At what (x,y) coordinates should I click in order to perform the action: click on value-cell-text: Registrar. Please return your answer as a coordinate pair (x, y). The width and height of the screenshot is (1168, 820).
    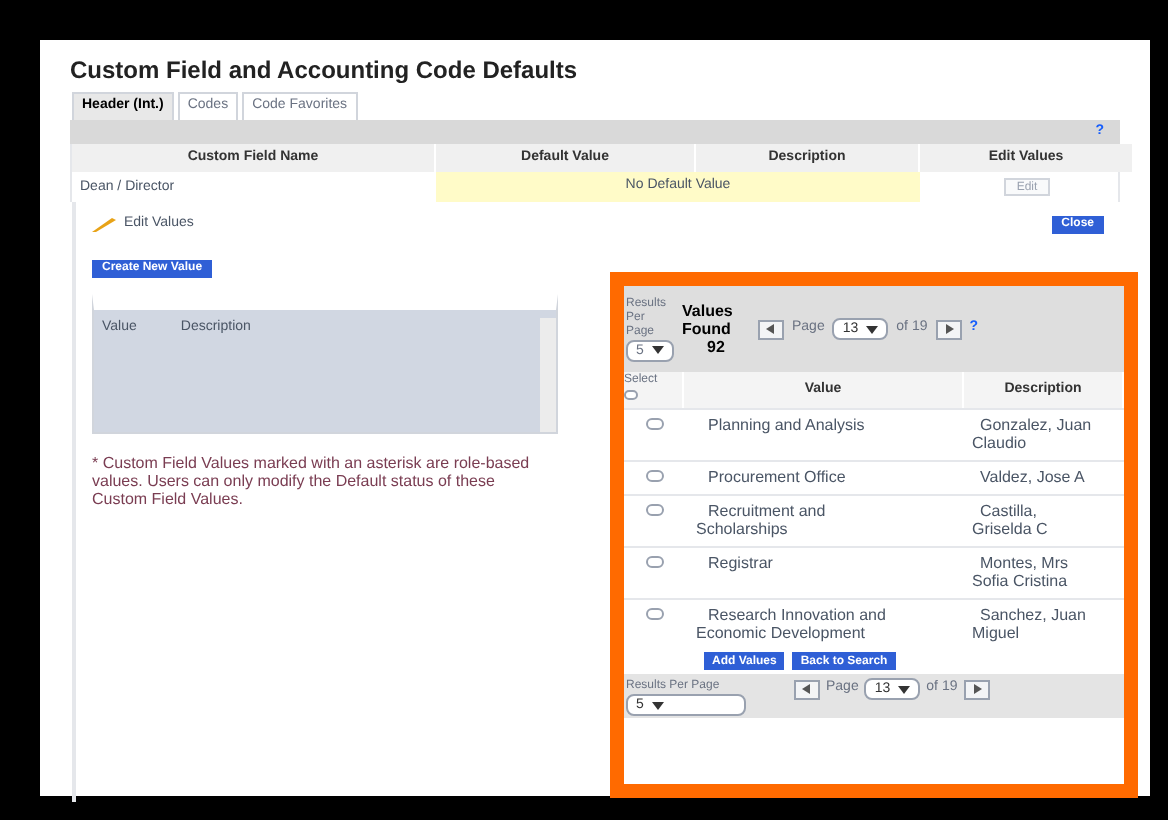
    Looking at the image, I should click on (740, 563).